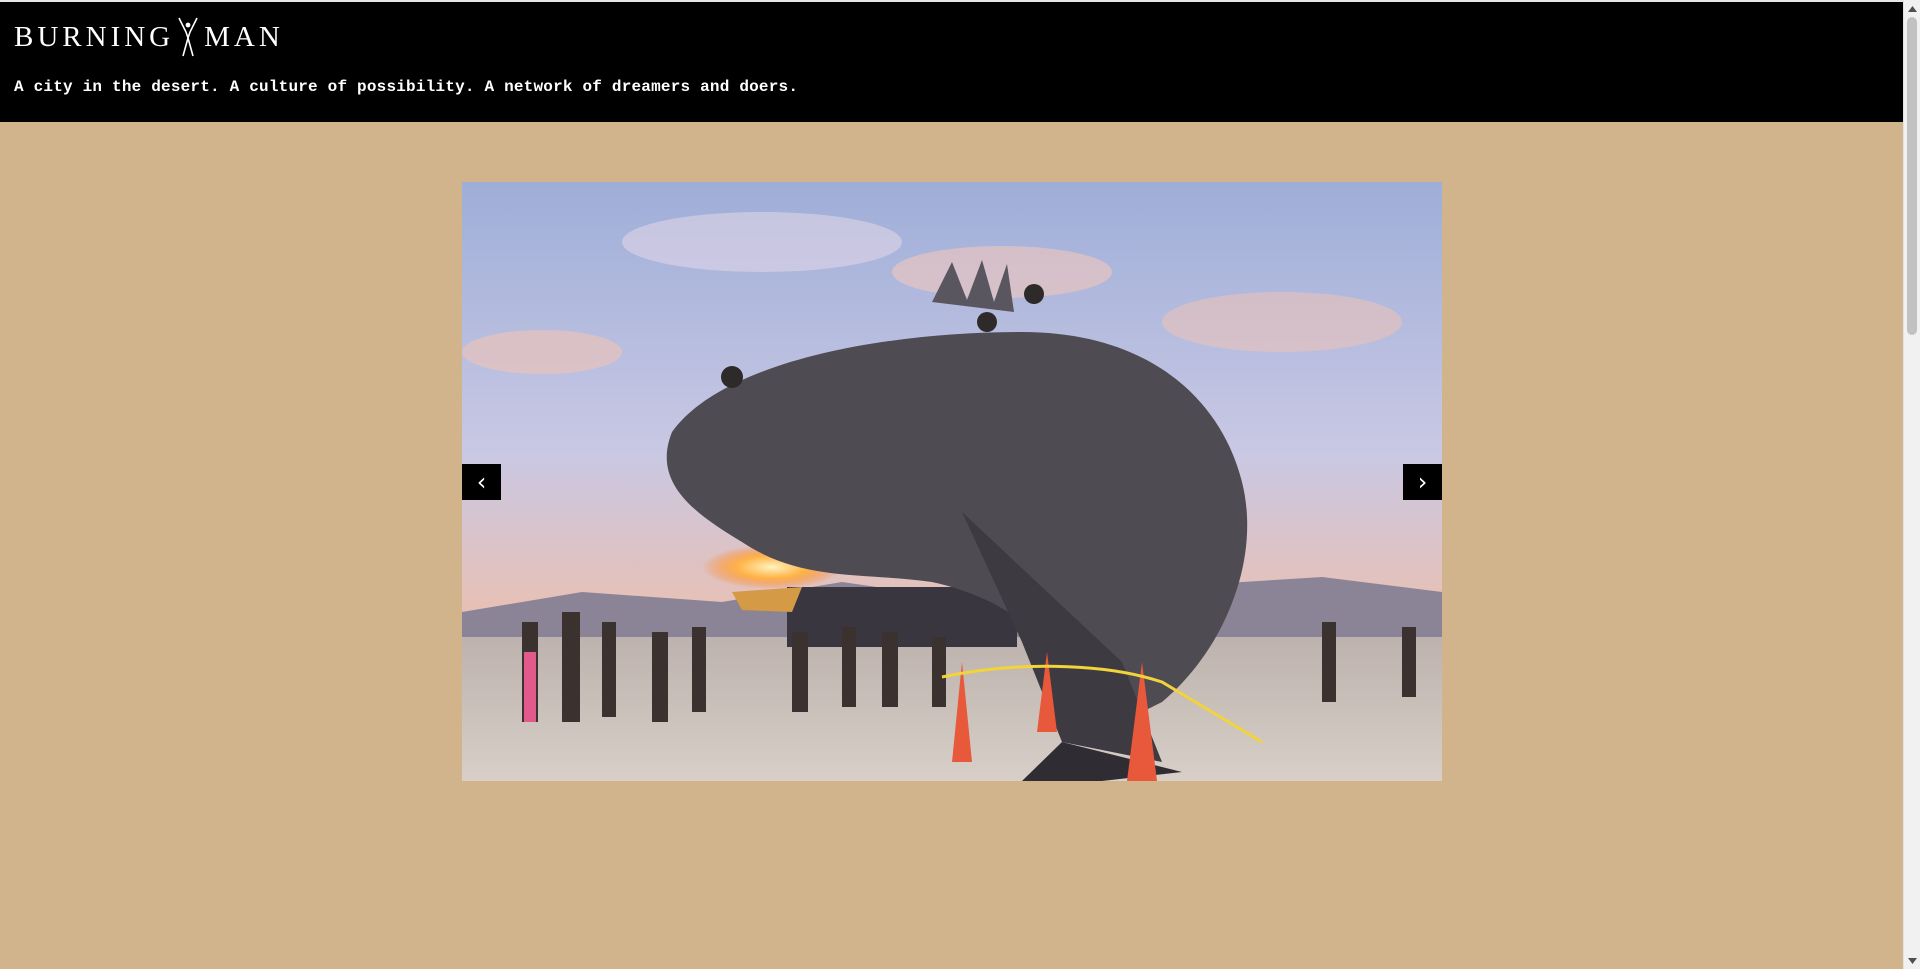  I want to click on site-logo: BURNING MAN, so click(149, 37).